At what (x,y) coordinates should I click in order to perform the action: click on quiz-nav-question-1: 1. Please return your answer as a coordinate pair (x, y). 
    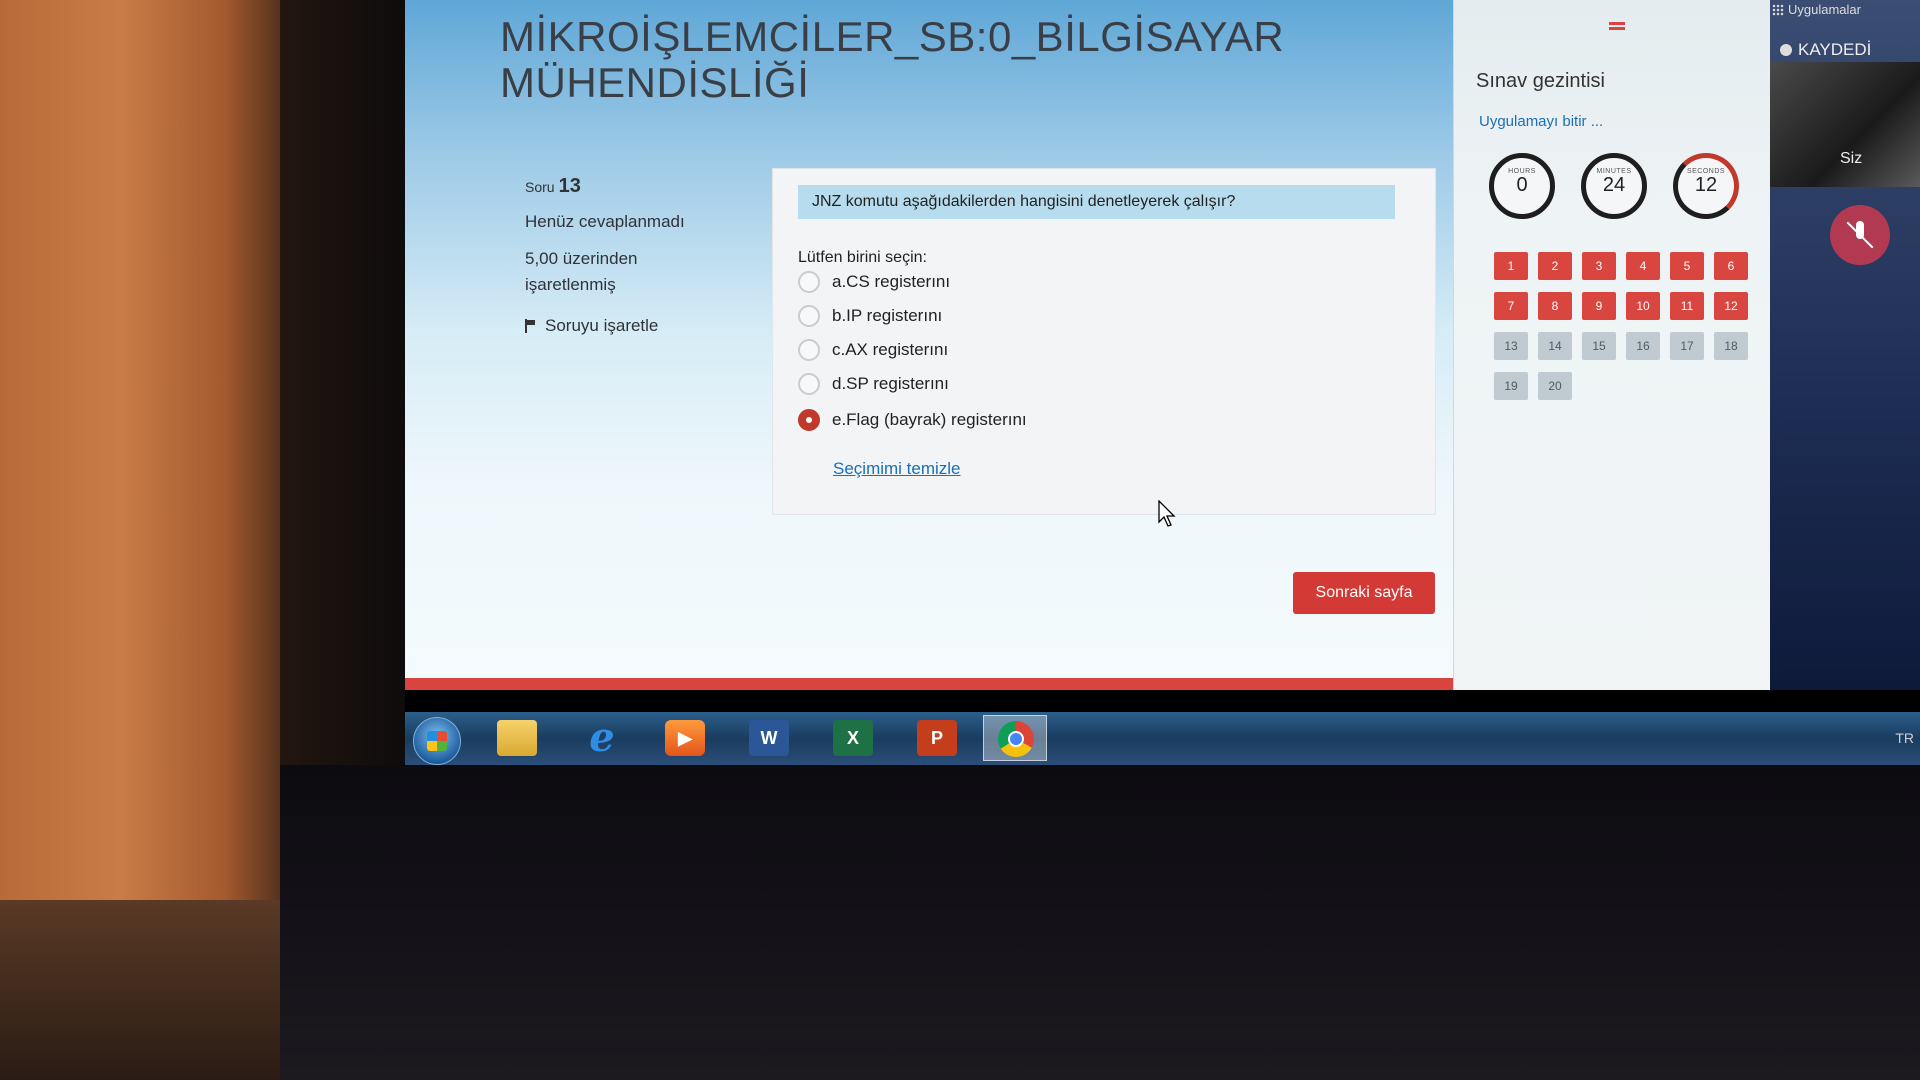
    Looking at the image, I should click on (1511, 266).